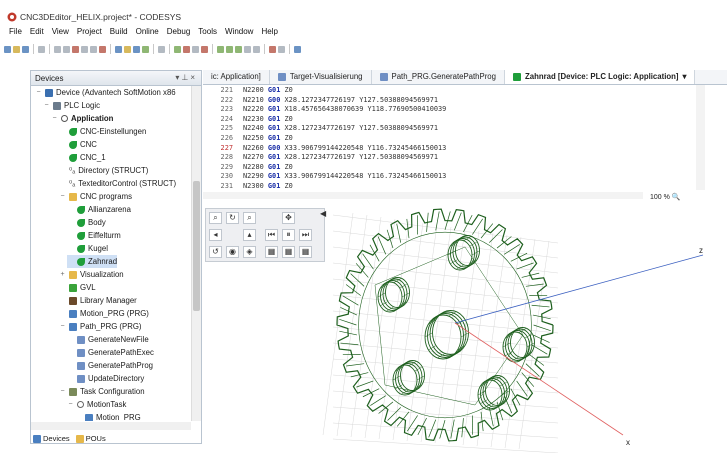  I want to click on zoom-out-icon: ⌕, so click(249, 218).